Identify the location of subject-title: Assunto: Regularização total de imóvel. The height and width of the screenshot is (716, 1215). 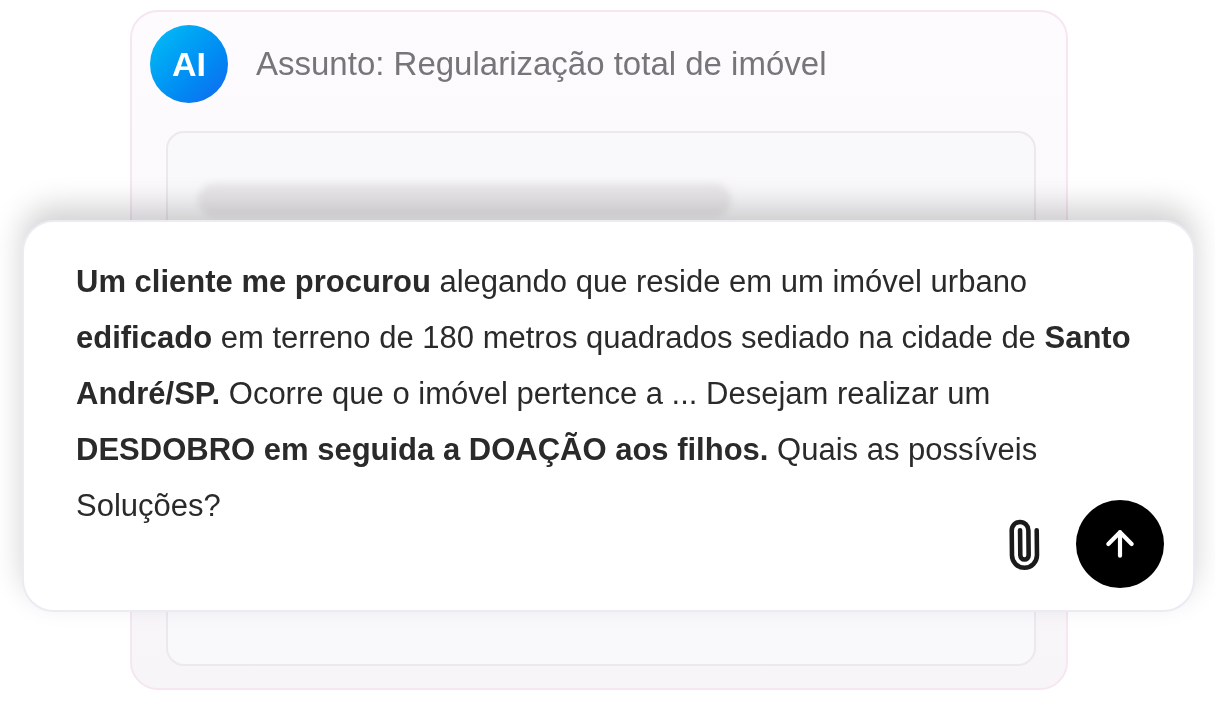
(541, 64).